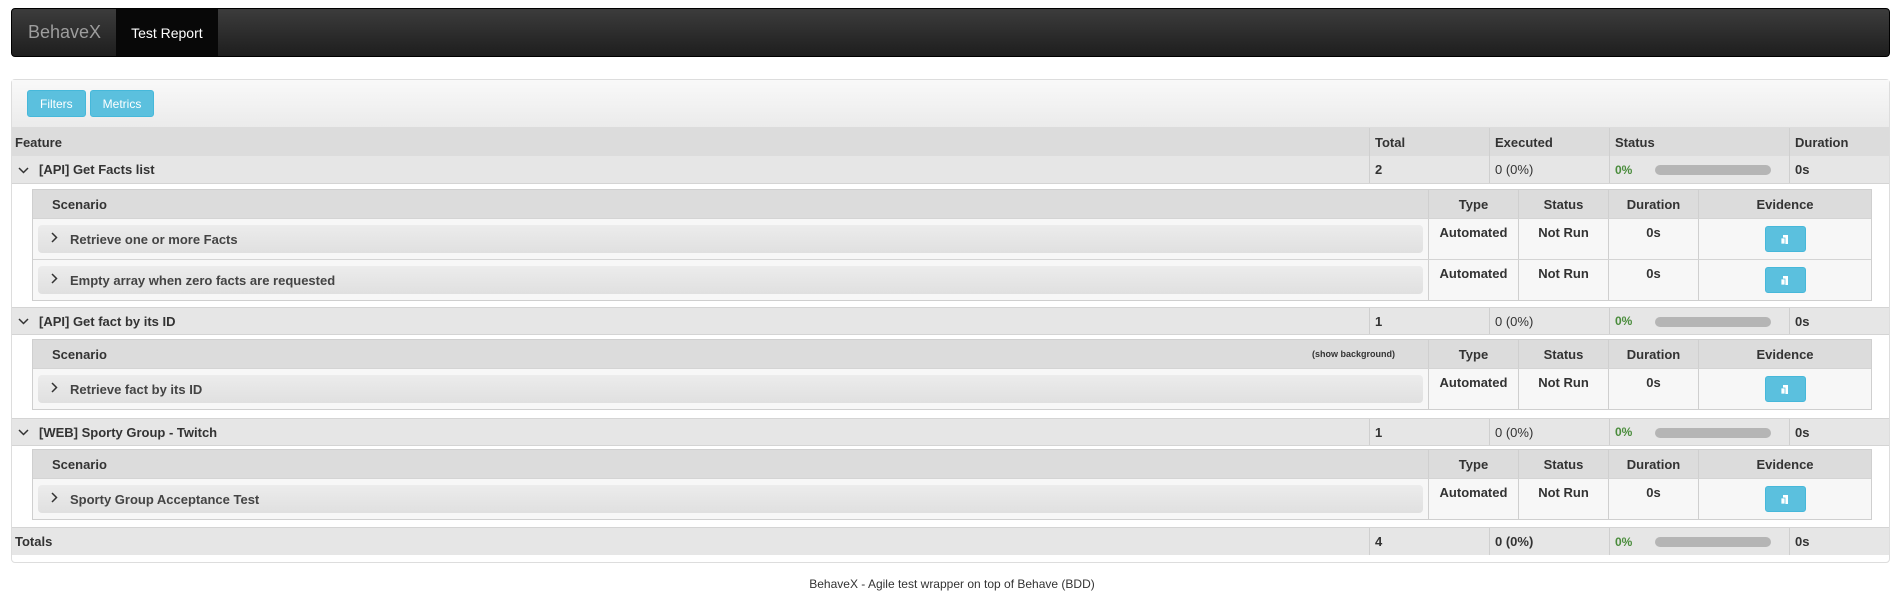 The height and width of the screenshot is (613, 1904). I want to click on panel-toolbar: Filters Metrics, so click(950, 104).